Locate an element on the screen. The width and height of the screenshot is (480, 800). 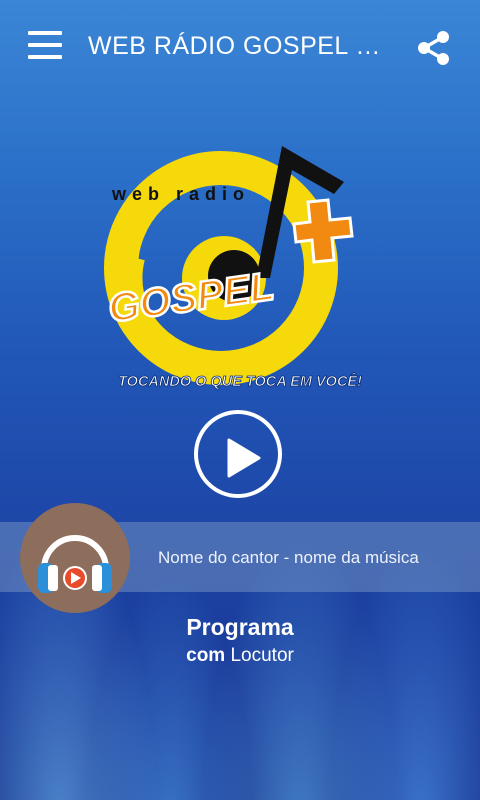
play-icon is located at coordinates (244, 458).